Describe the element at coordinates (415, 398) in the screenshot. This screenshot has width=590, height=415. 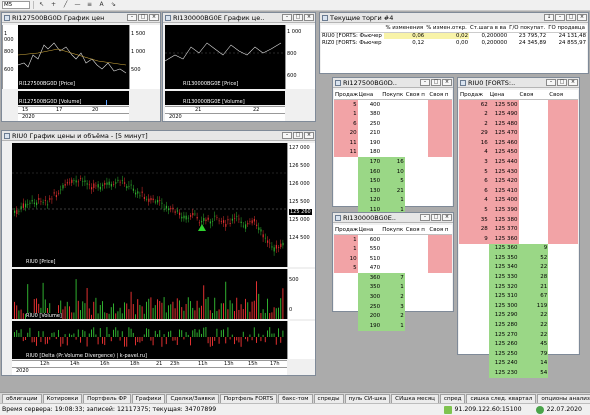
I see `workspace-tab: СИшка месяц` at that location.